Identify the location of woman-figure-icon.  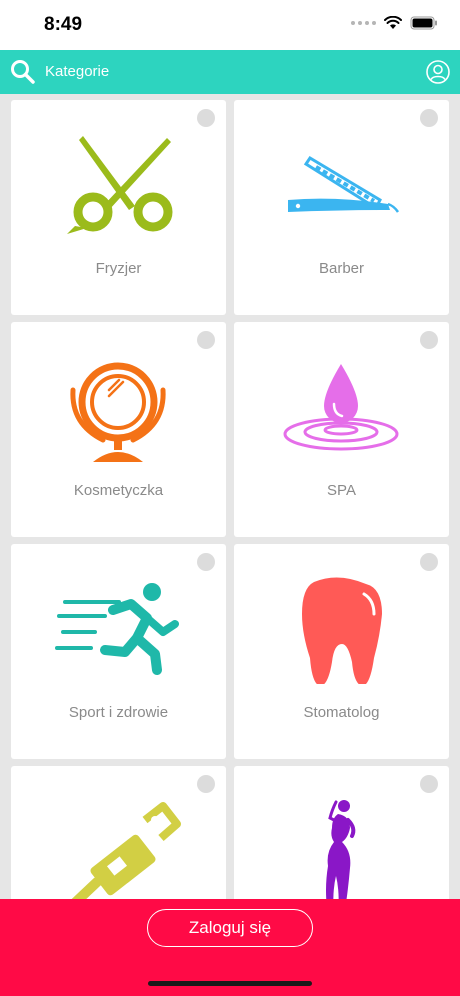
(341, 849).